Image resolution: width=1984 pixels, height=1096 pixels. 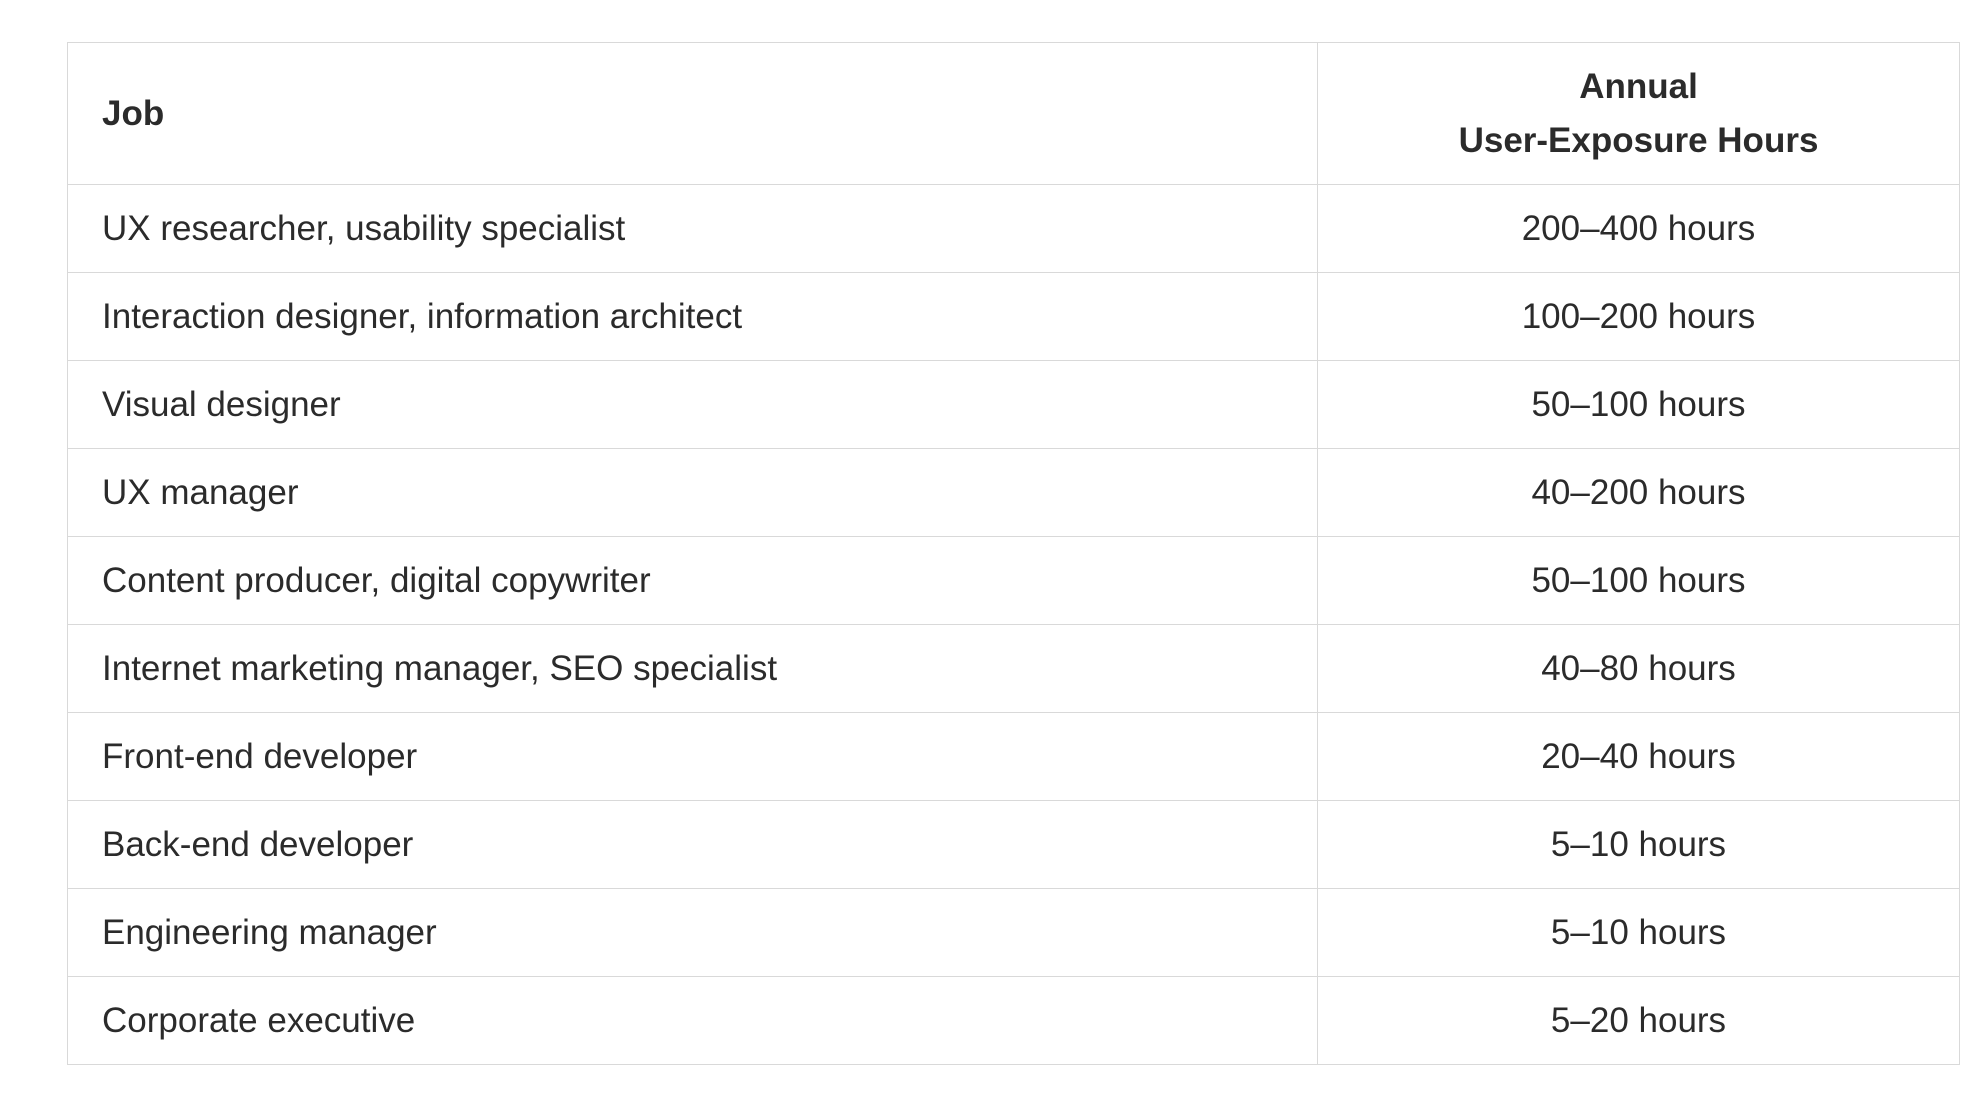 What do you see at coordinates (692, 228) in the screenshot?
I see `job-cell: UX researcher, usability specialist` at bounding box center [692, 228].